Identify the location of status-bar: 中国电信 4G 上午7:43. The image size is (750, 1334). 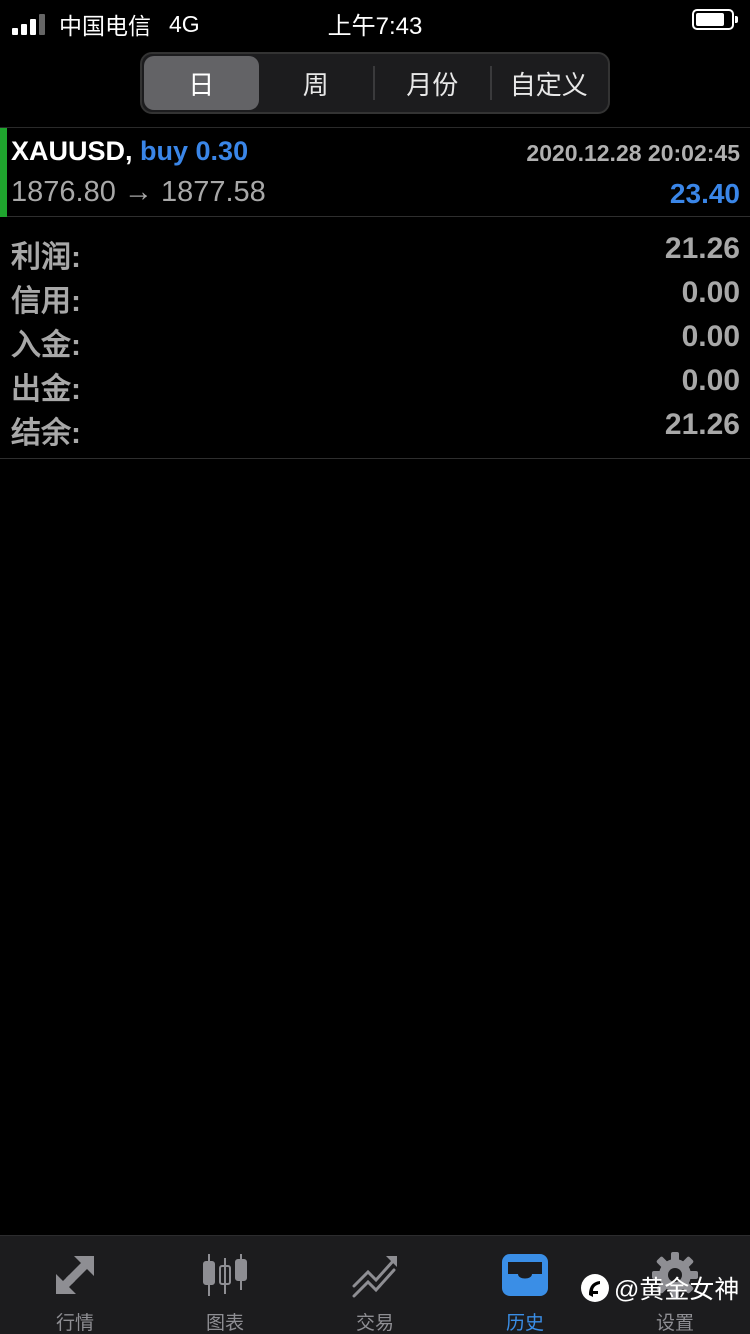
(375, 20).